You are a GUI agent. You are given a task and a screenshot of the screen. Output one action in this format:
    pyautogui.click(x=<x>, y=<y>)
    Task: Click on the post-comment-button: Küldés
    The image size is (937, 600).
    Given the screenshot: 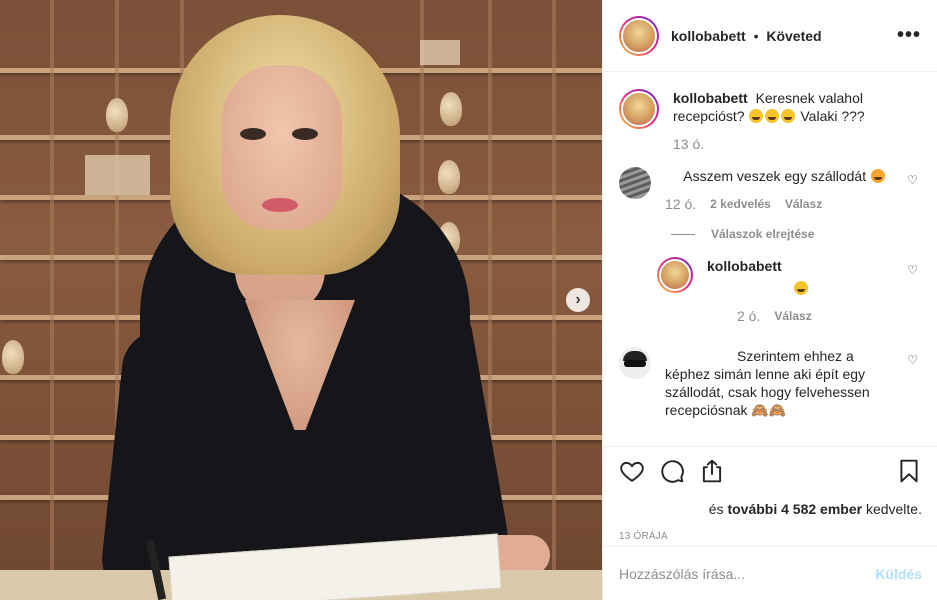 What is the action you would take?
    pyautogui.click(x=898, y=574)
    